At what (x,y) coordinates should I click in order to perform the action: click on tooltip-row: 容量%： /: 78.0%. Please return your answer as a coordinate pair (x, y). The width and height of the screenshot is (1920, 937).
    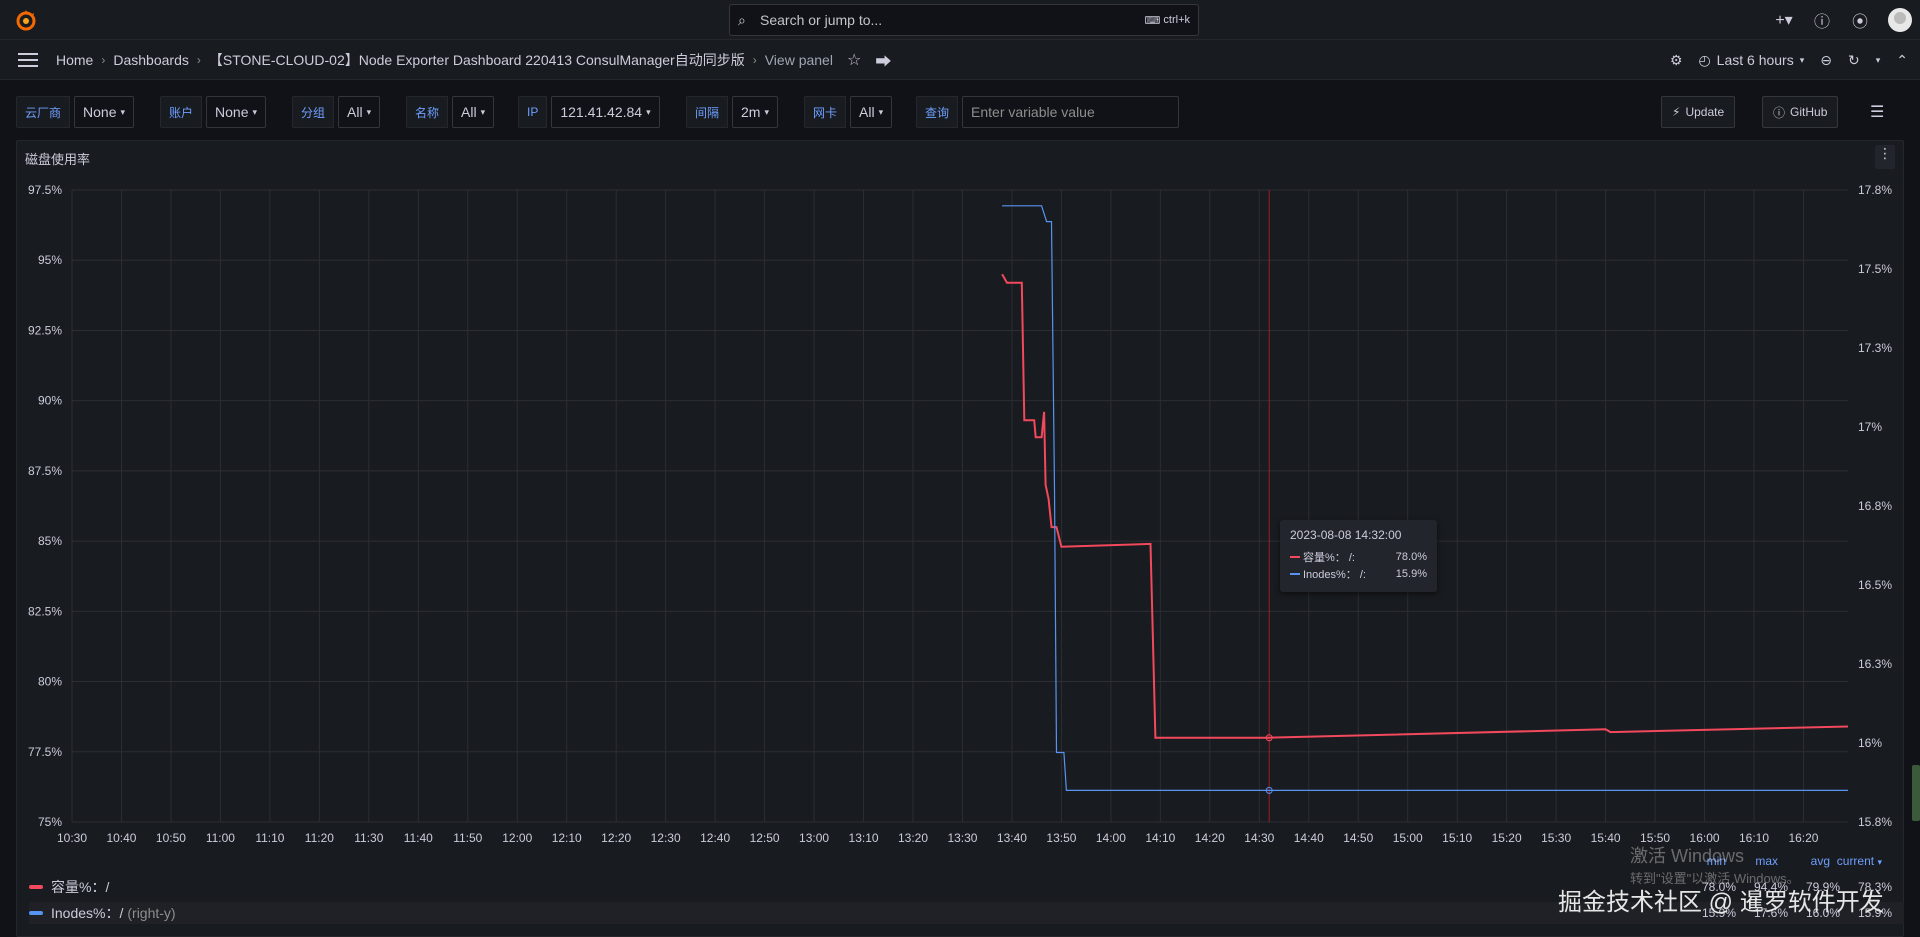
    Looking at the image, I should click on (1358, 556).